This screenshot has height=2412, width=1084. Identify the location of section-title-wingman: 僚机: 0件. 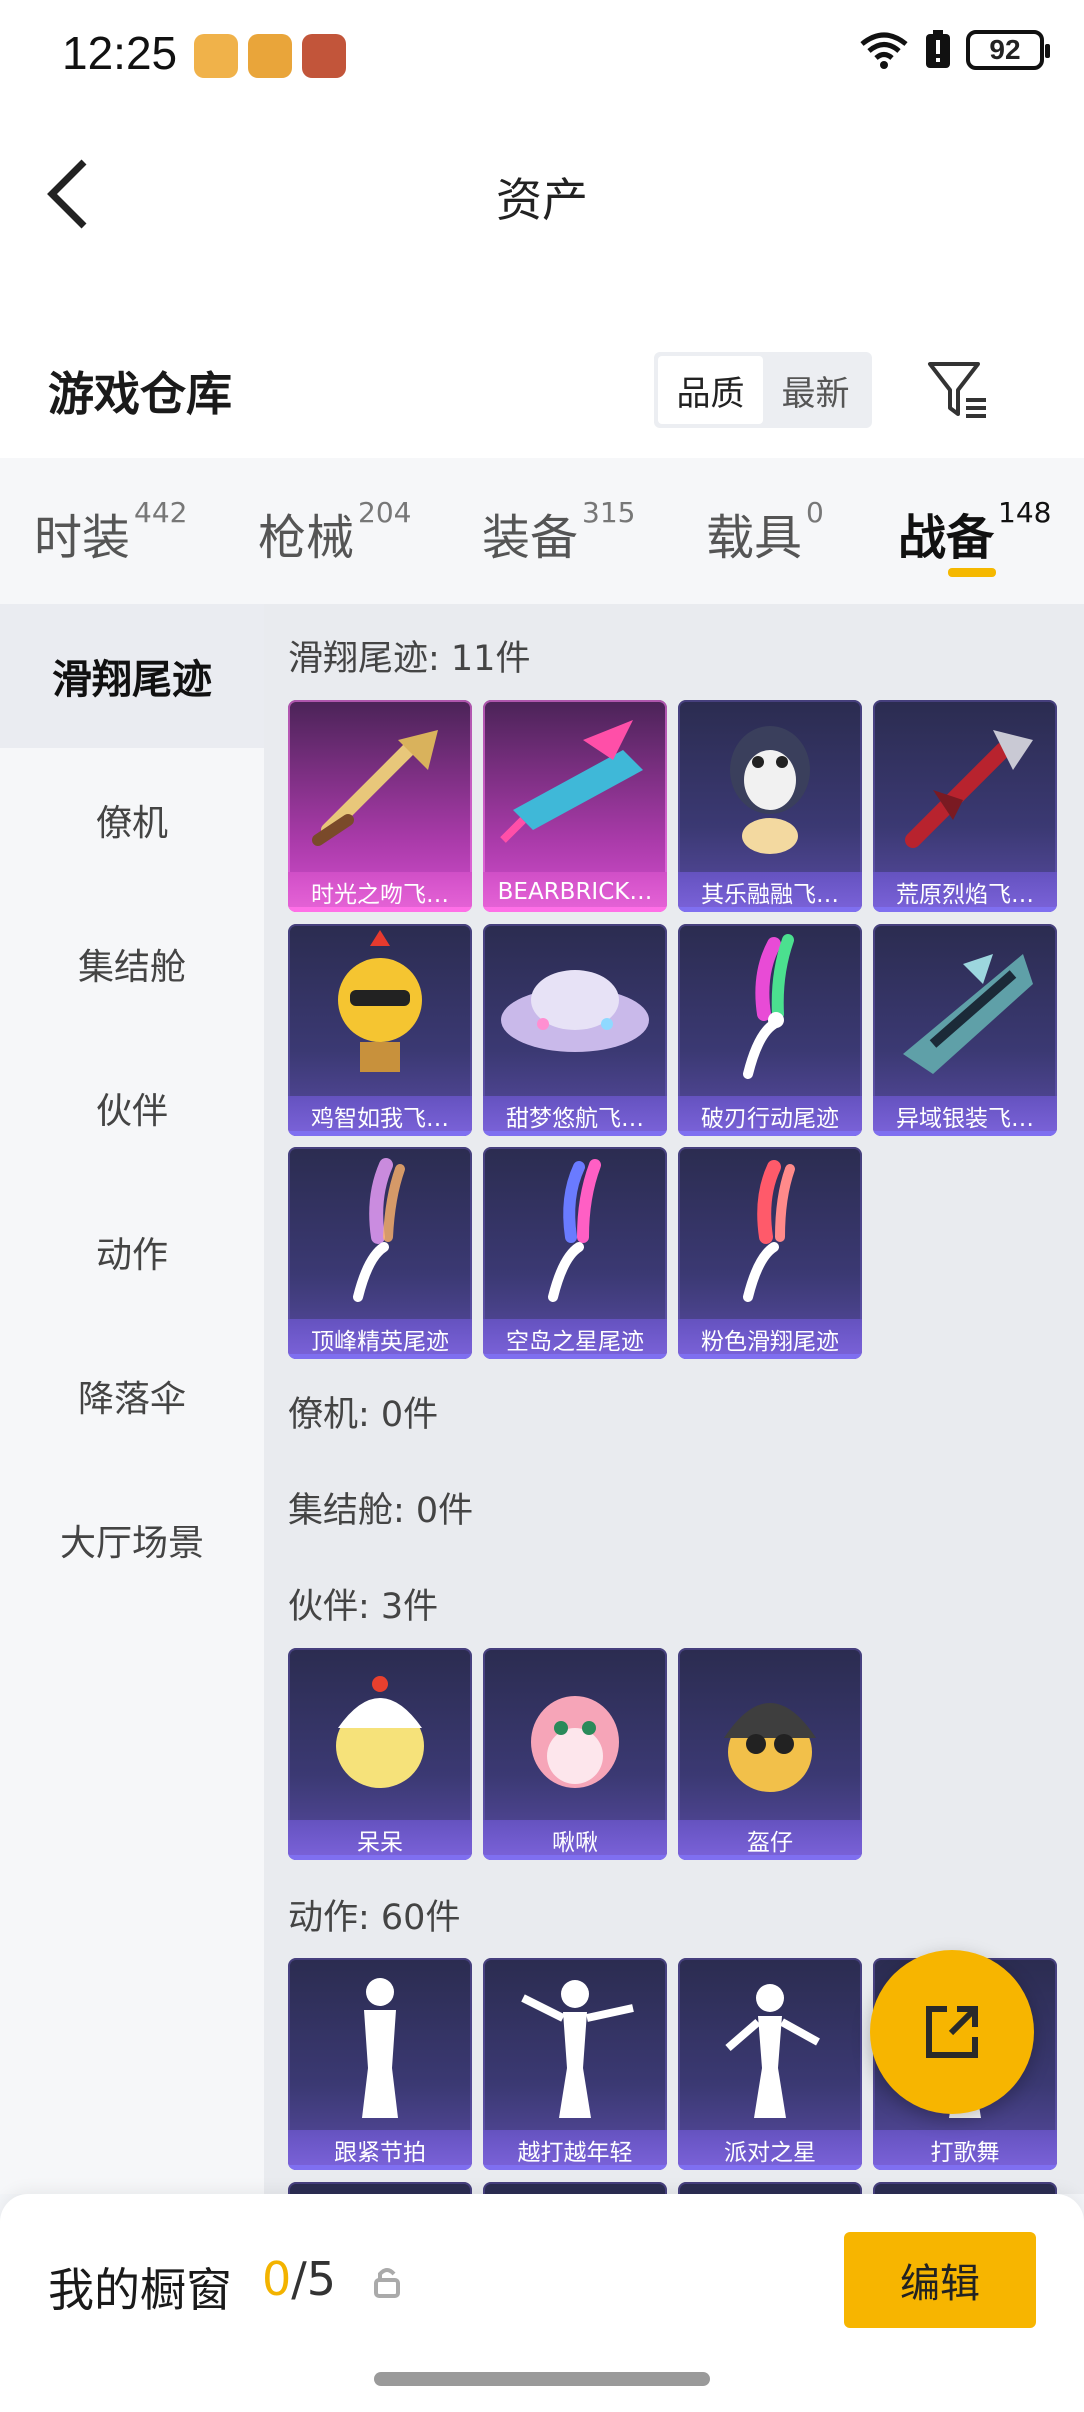
(363, 1415).